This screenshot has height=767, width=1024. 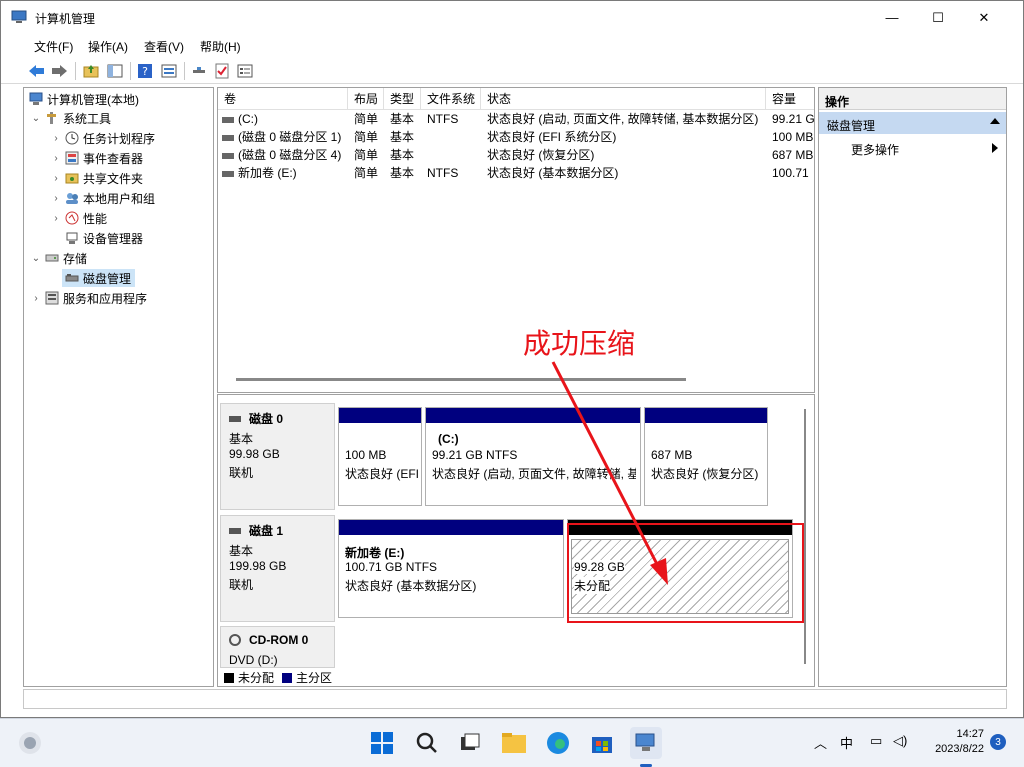 What do you see at coordinates (685, 573) in the screenshot?
I see `annotation-highlight-box` at bounding box center [685, 573].